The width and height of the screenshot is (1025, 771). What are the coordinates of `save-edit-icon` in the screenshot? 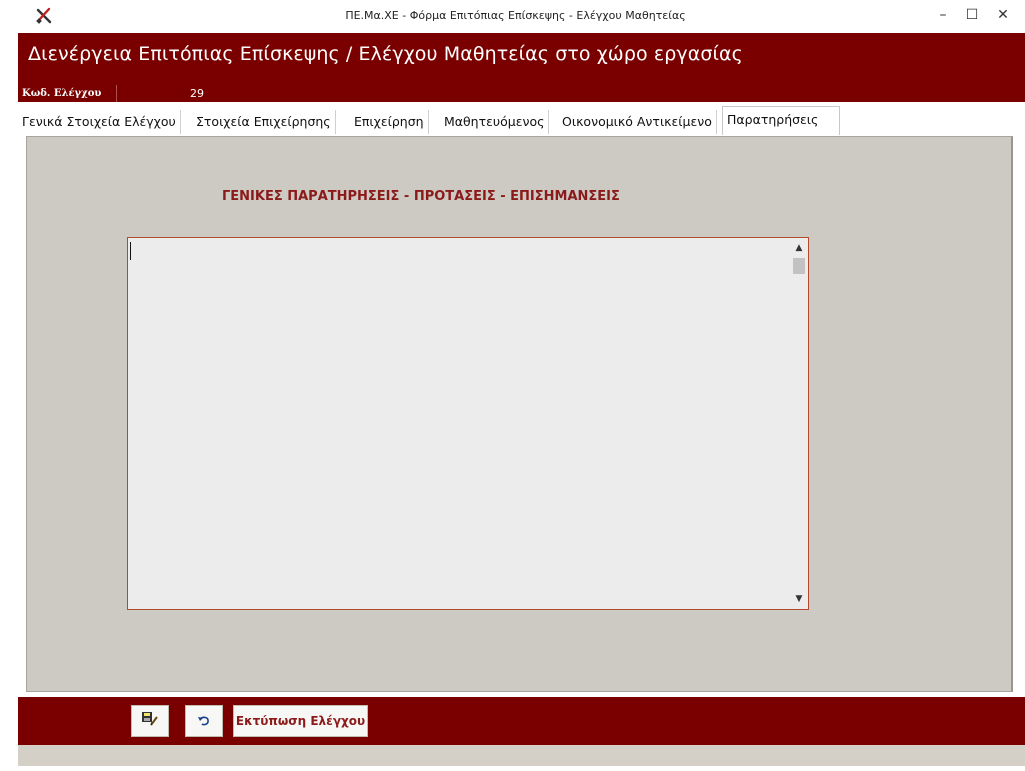 It's located at (150, 721).